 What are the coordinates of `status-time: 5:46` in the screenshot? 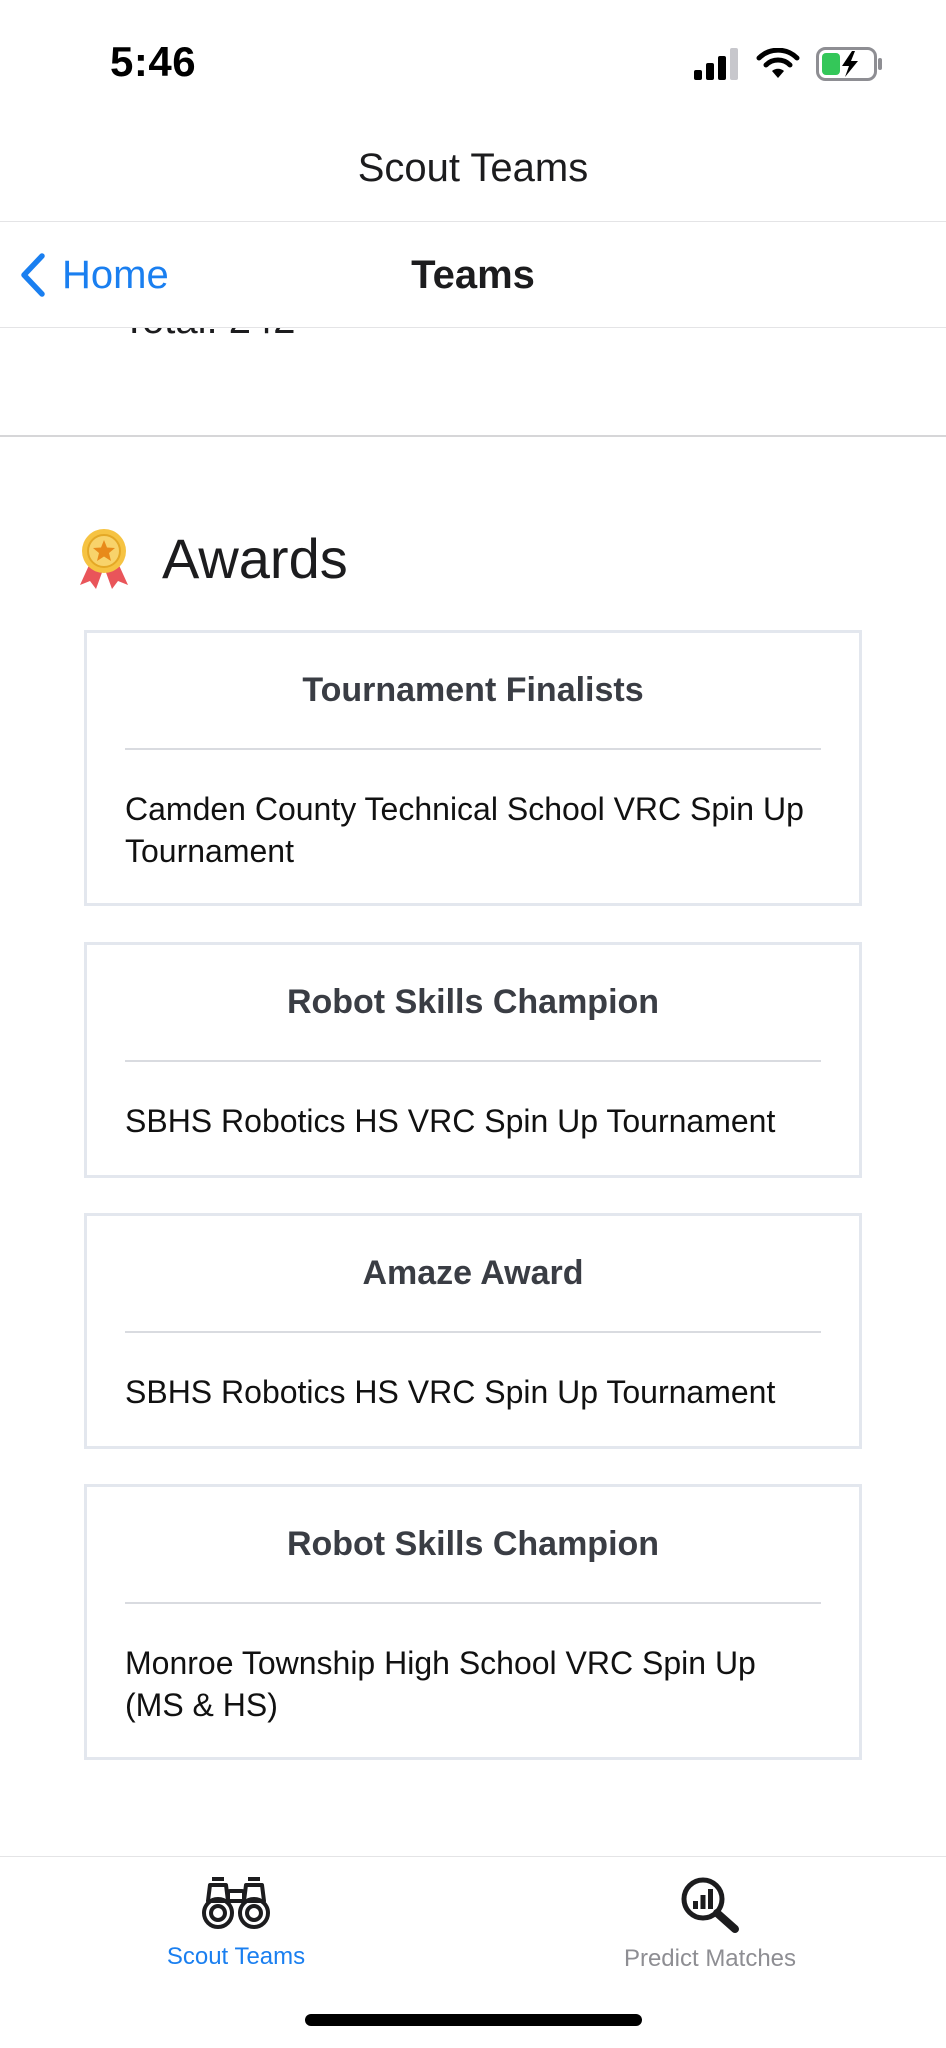 It's located at (153, 61).